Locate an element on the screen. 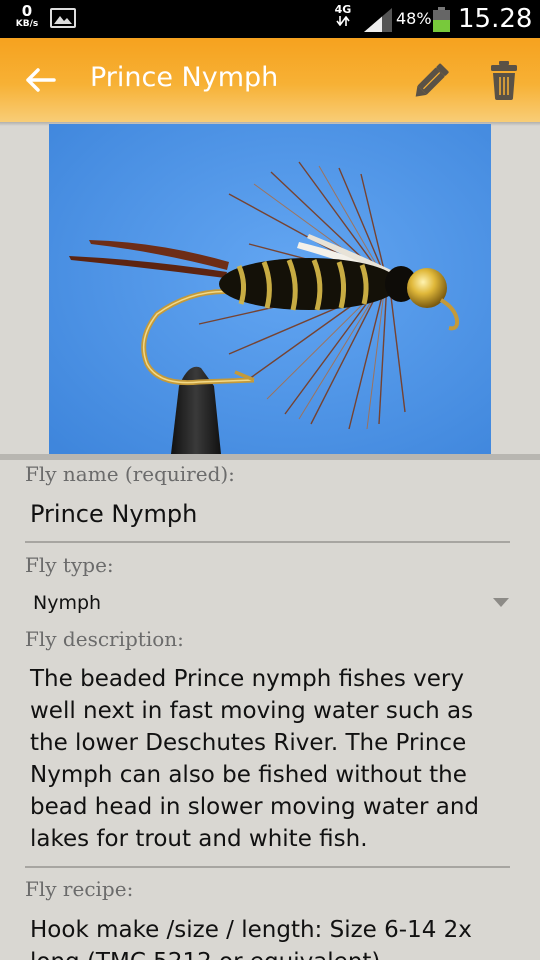  fly-description-label: Fly description: is located at coordinates (104, 639).